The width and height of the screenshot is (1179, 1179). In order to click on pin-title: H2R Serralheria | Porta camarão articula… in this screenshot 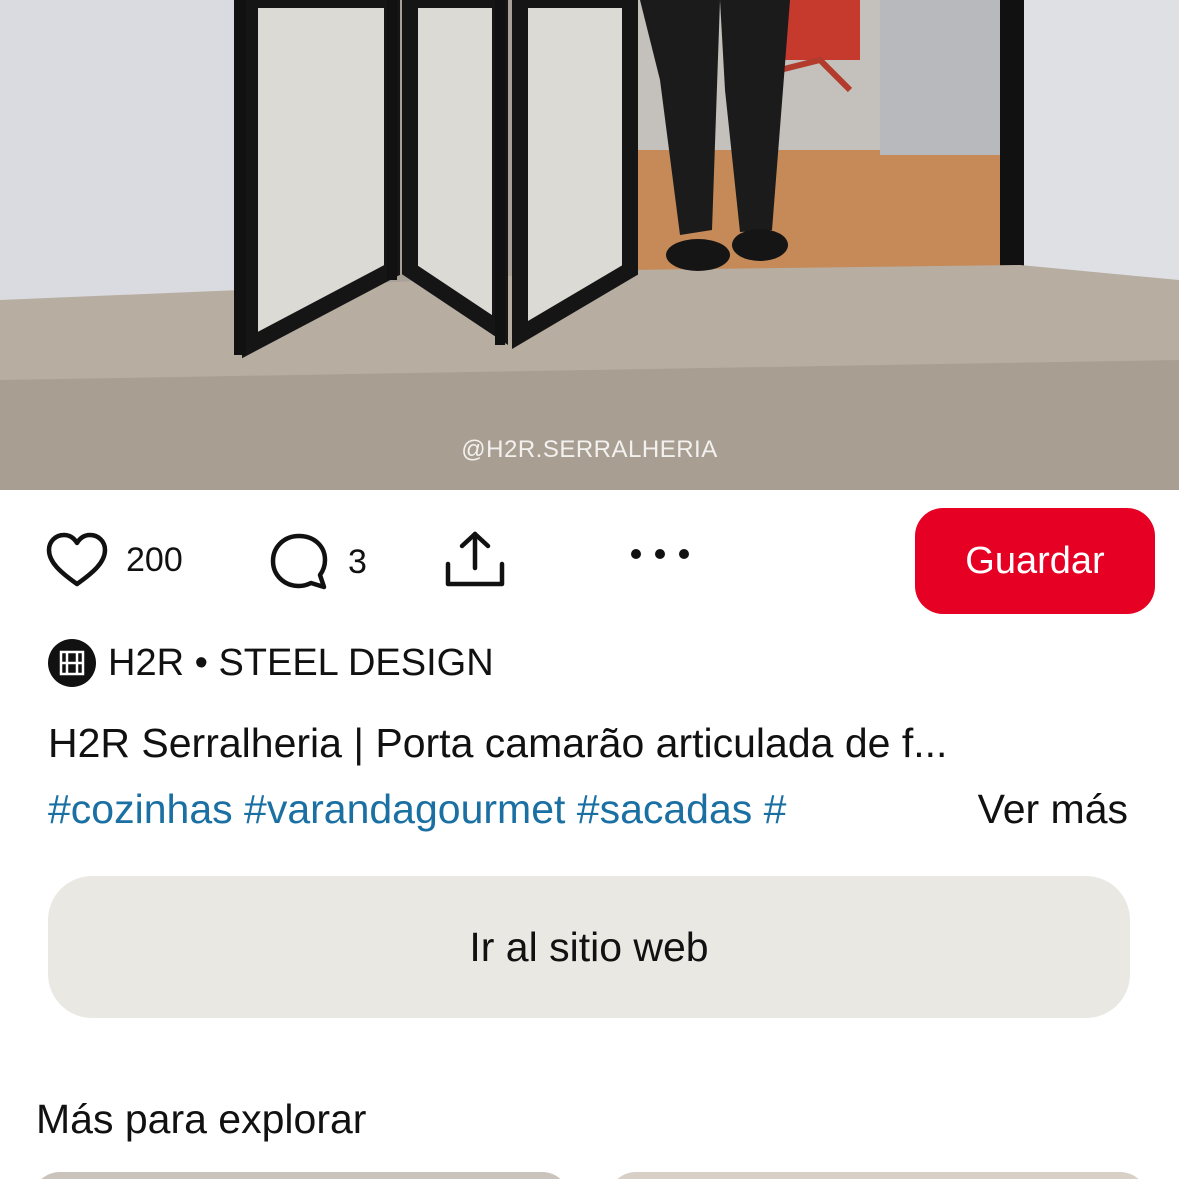, I will do `click(498, 743)`.